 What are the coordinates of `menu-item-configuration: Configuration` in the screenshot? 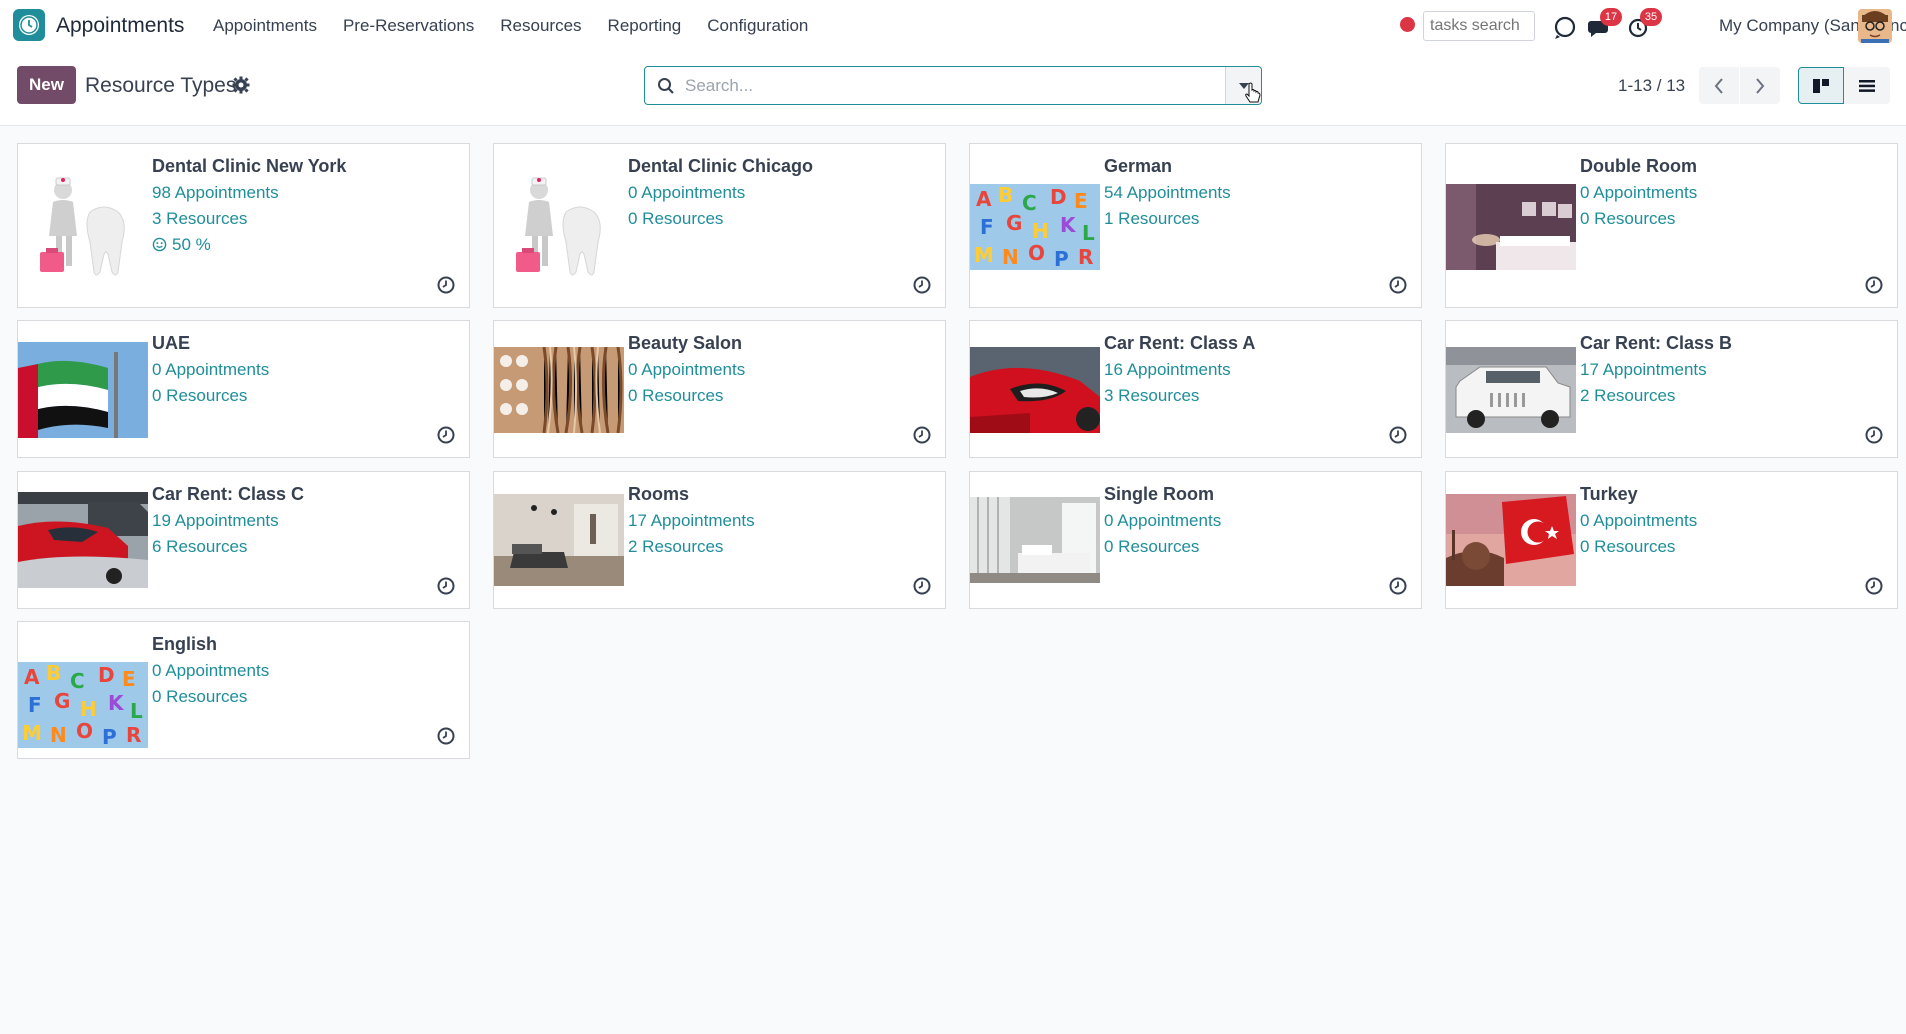 It's located at (757, 26).